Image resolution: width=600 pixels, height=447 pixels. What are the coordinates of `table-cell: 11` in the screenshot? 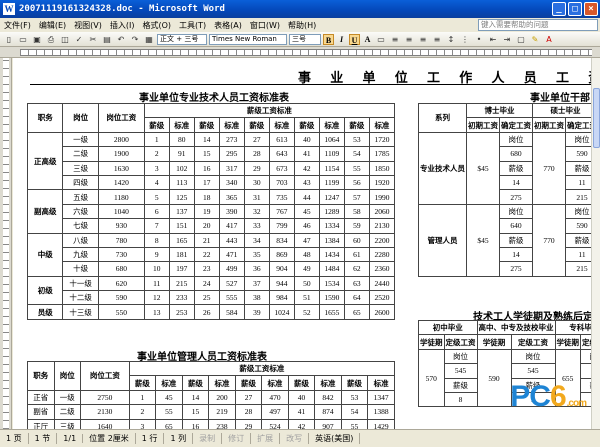 It's located at (156, 283).